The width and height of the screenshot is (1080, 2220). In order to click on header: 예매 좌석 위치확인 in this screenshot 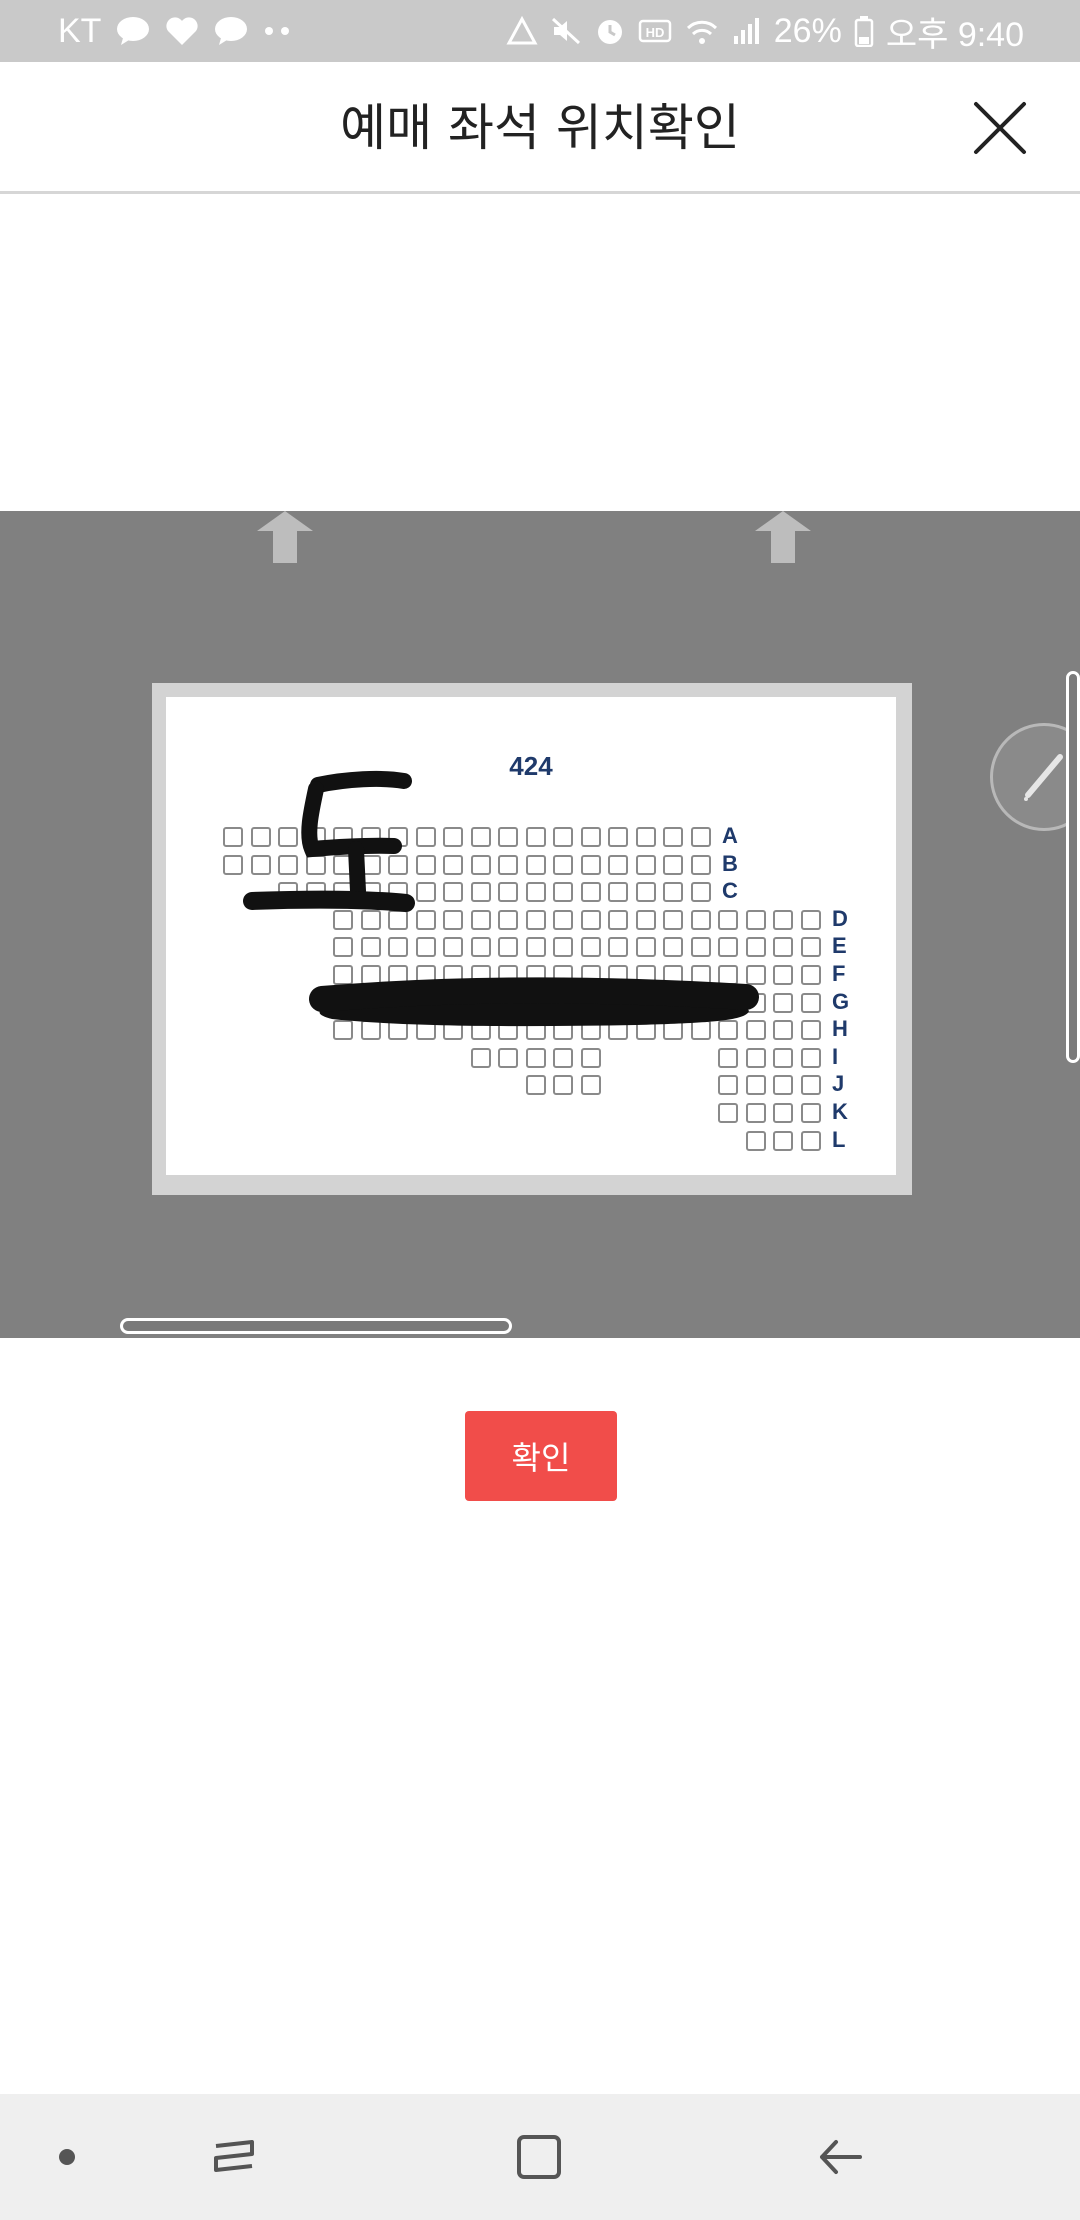, I will do `click(540, 128)`.